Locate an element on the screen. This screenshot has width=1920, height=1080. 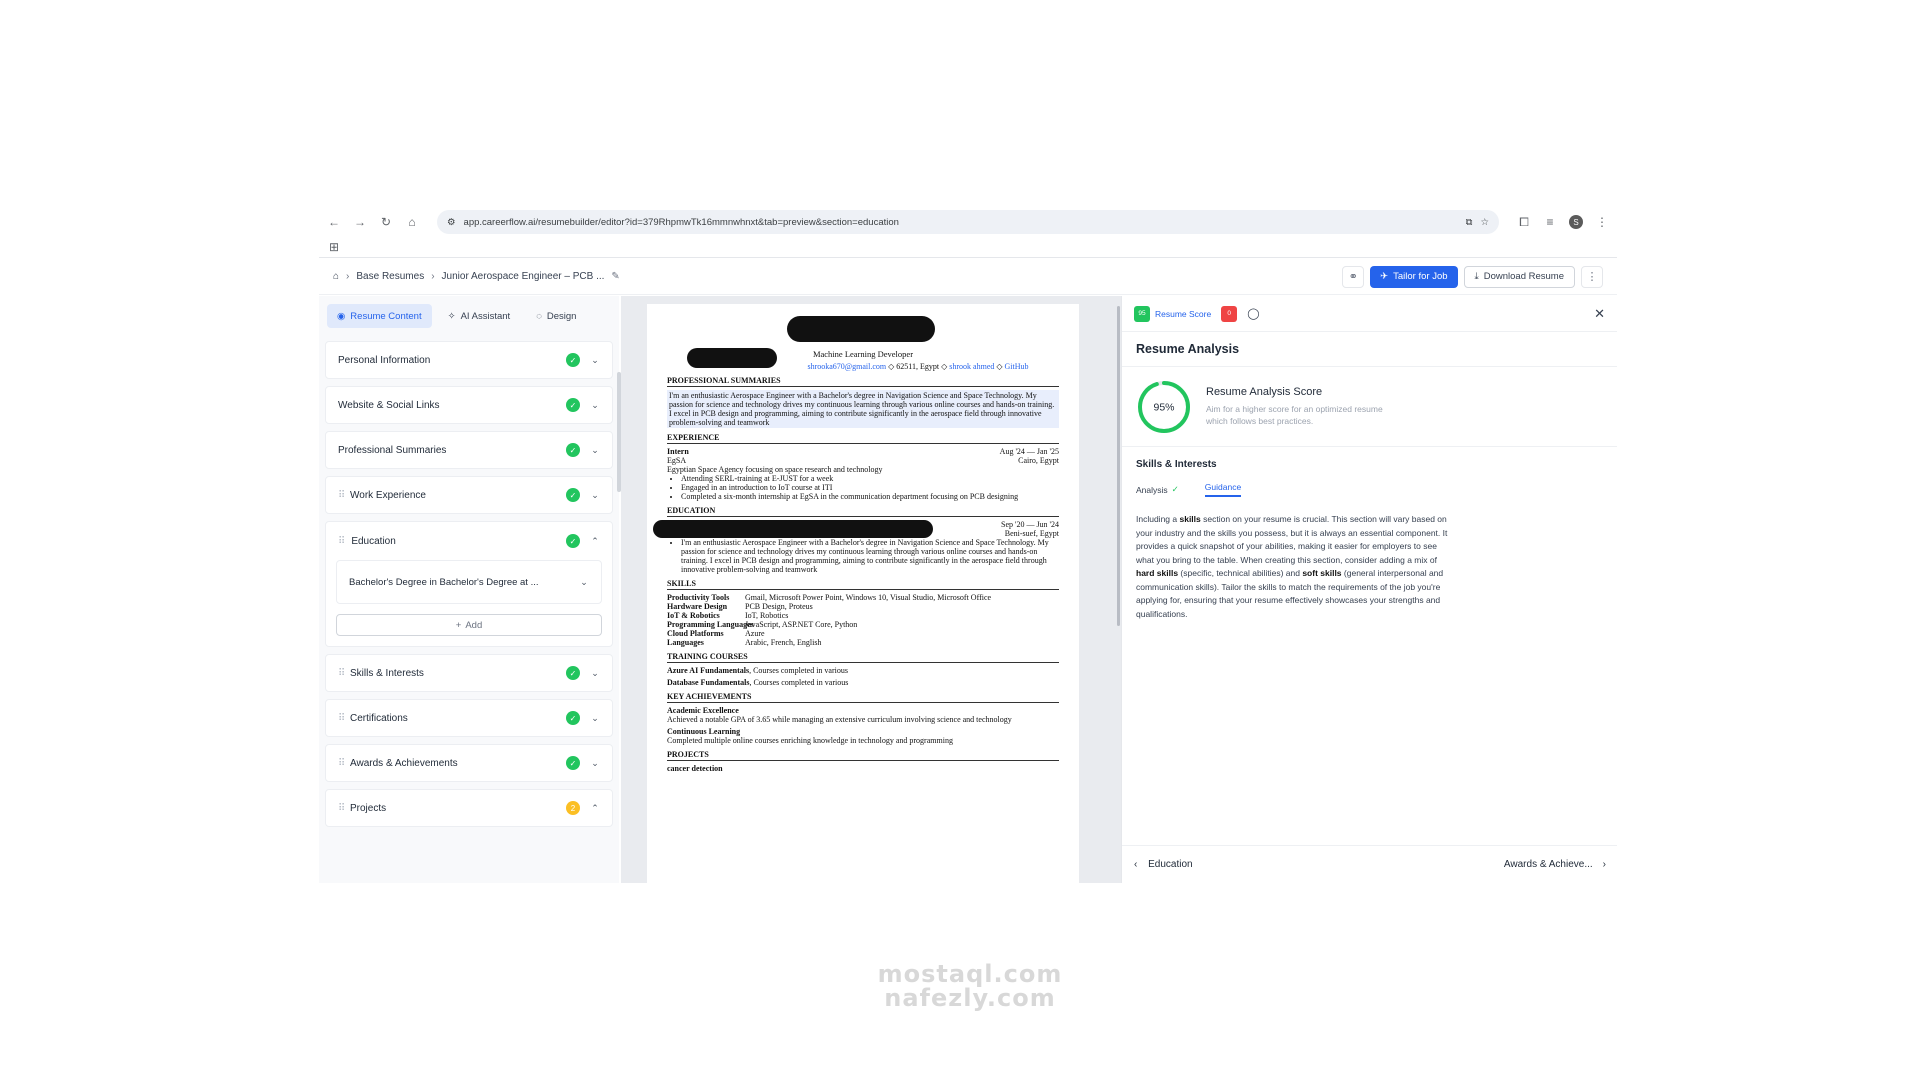
download-resume-button: ⤓ Download Resume is located at coordinates (1519, 276).